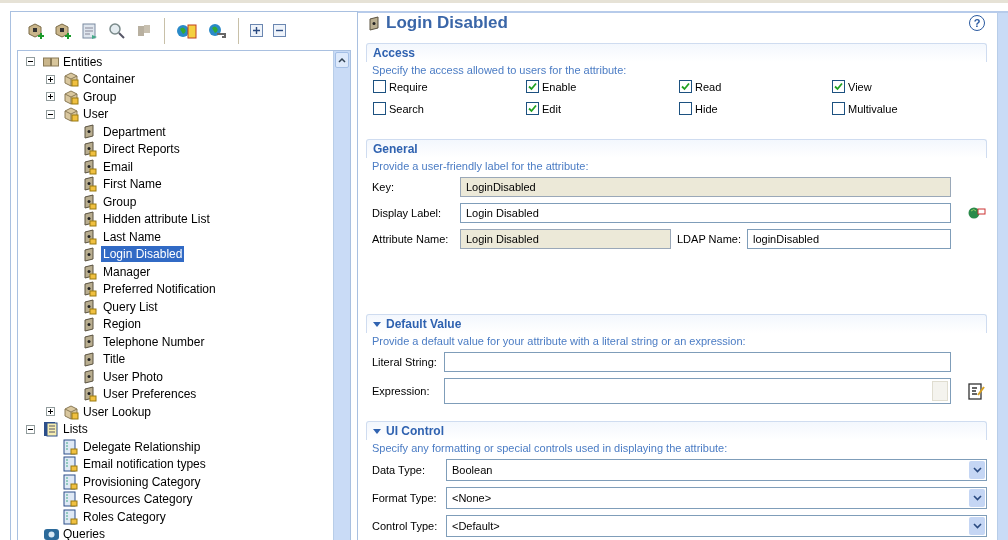 This screenshot has width=1008, height=540. What do you see at coordinates (401, 391) in the screenshot?
I see `field-label: Expression:` at bounding box center [401, 391].